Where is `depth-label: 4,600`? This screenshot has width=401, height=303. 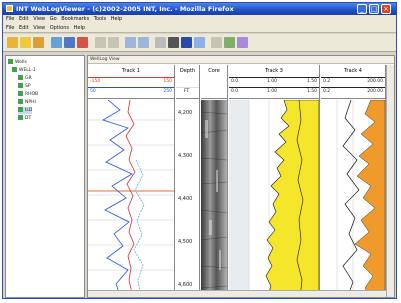
depth-label: 4,600 is located at coordinates (185, 285).